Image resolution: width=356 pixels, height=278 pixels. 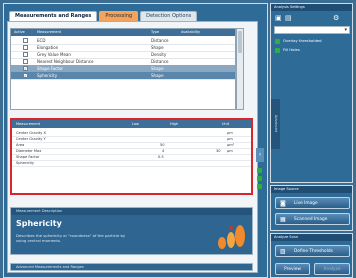 What do you see at coordinates (292, 269) in the screenshot?
I see `preview-button: Preview` at bounding box center [292, 269].